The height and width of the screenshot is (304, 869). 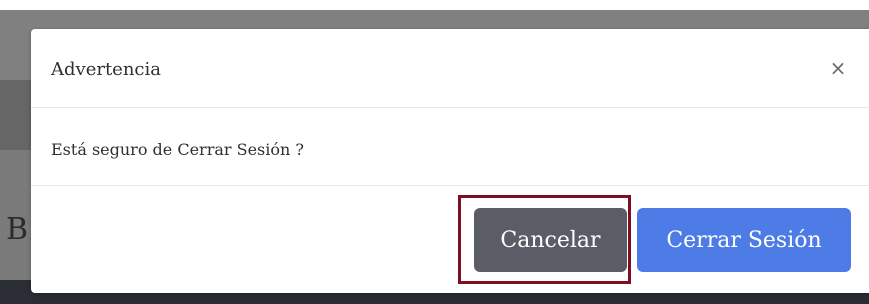 I want to click on background-heading-fragment: B, so click(x=17, y=229).